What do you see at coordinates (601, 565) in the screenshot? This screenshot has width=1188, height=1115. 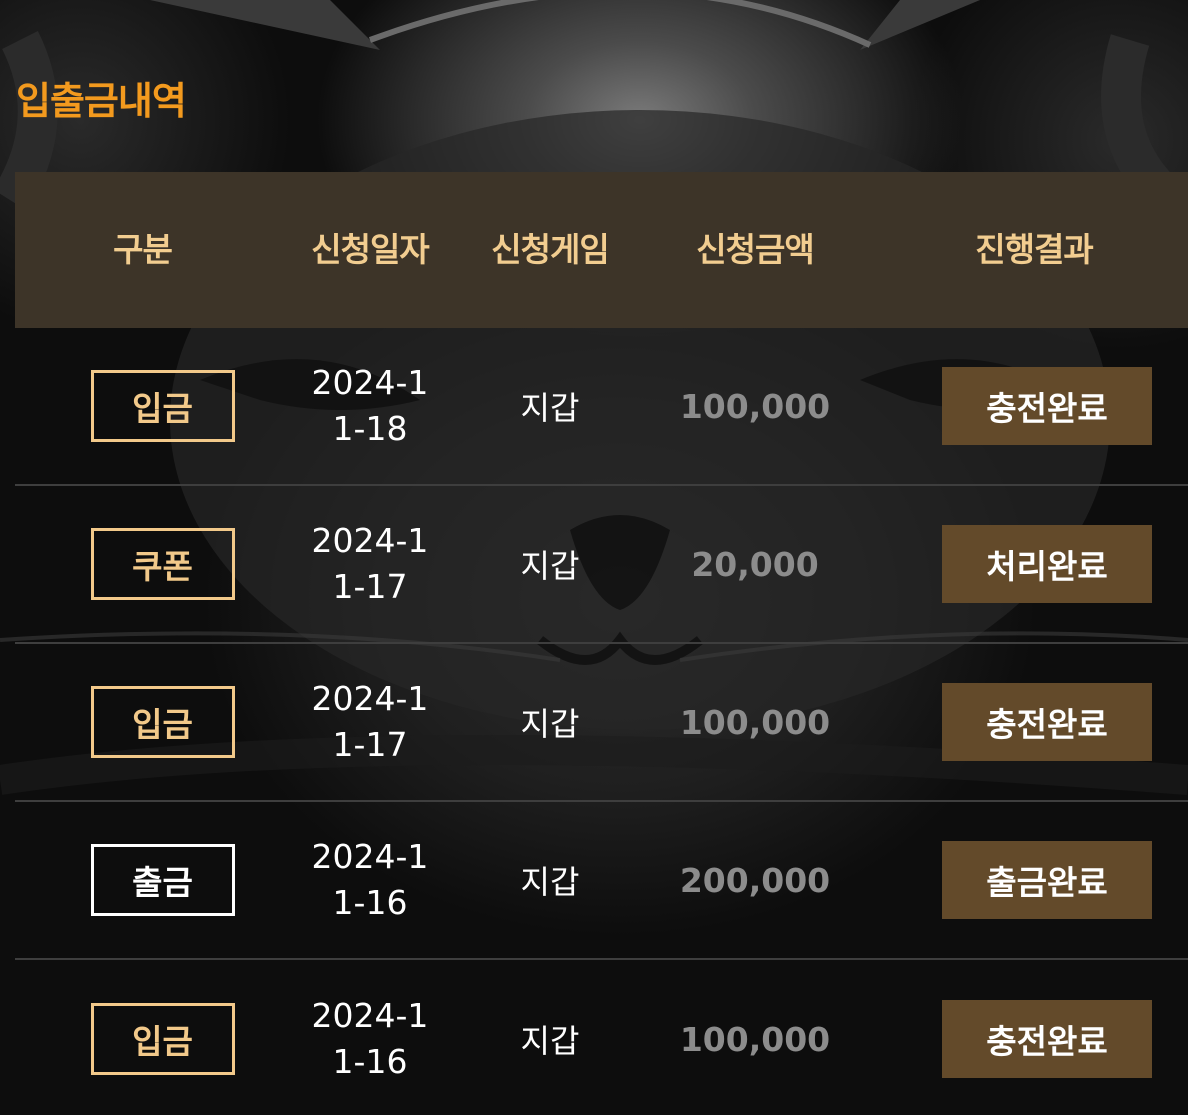 I see `table-row: 쿠폰 2024-11-17 지갑 20,000 처리완료` at bounding box center [601, 565].